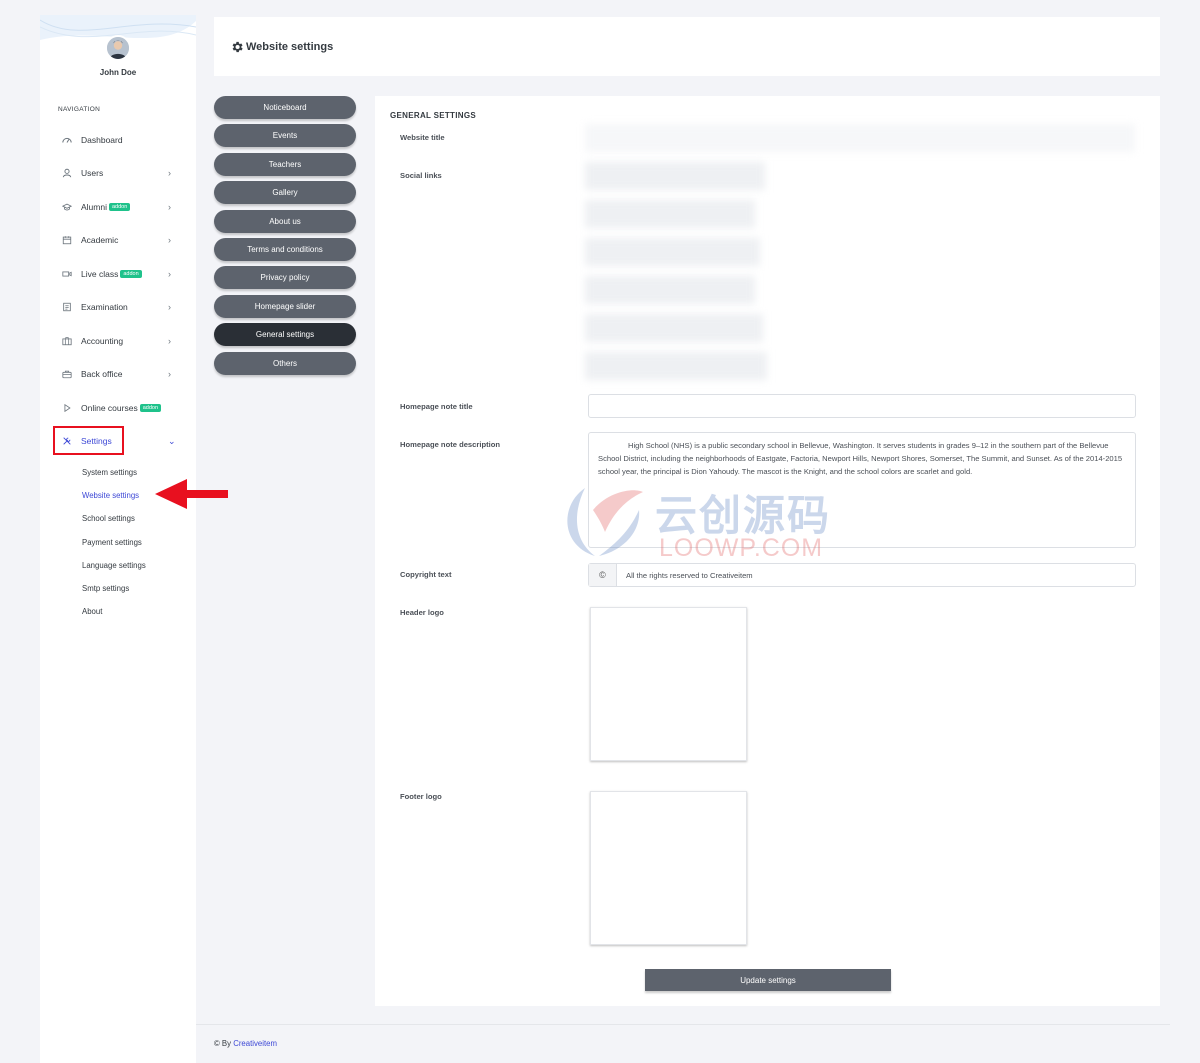  What do you see at coordinates (285, 136) in the screenshot?
I see `tab-events: Events` at bounding box center [285, 136].